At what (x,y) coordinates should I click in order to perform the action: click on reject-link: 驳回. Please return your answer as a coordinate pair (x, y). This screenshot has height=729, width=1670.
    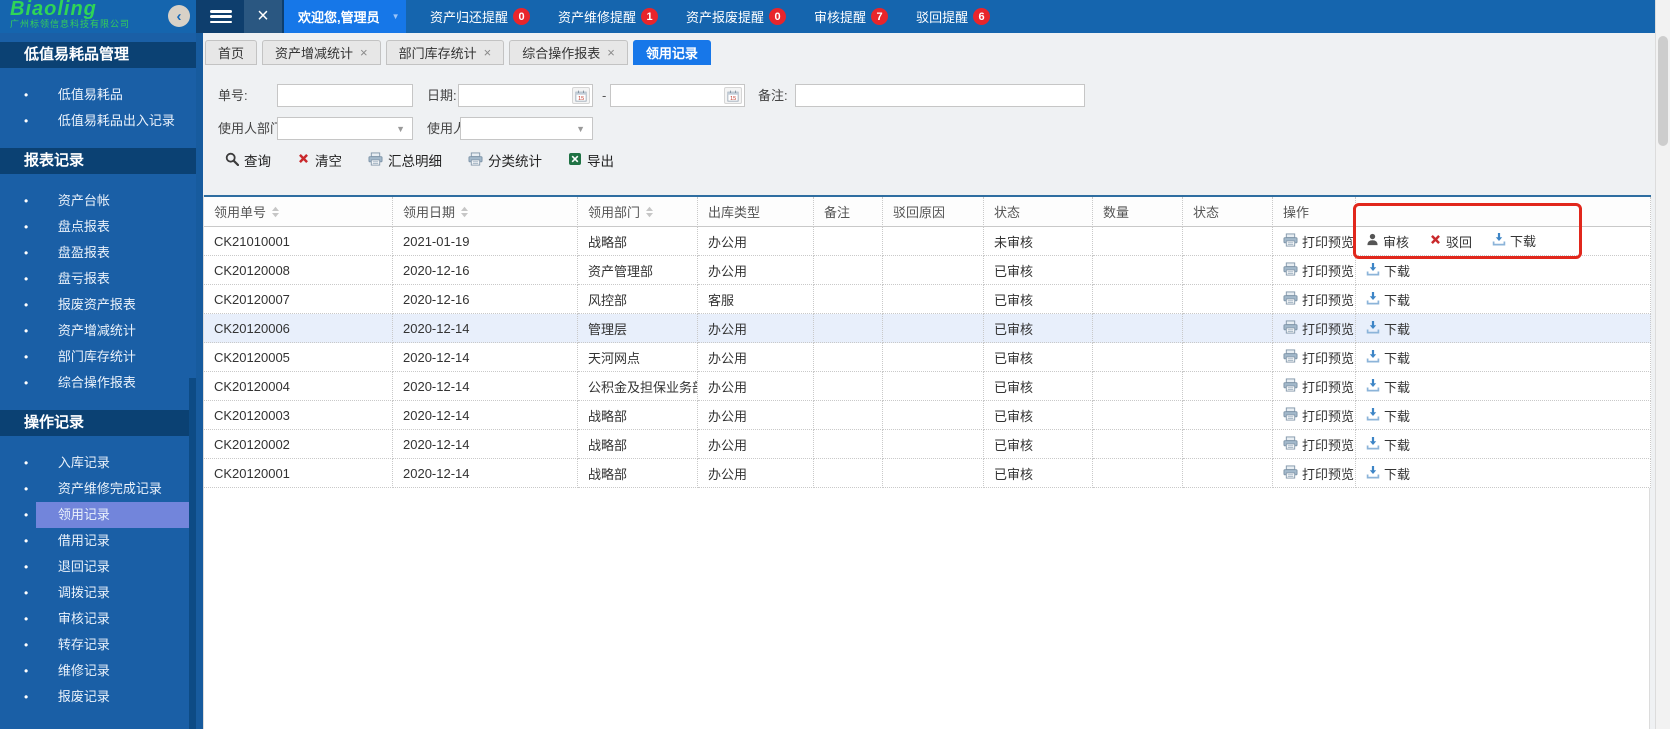
    Looking at the image, I should click on (1450, 241).